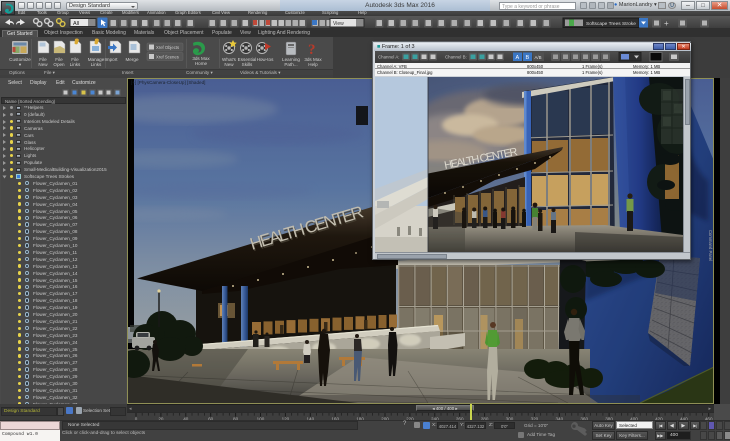  I want to click on svg-text: View, so click(338, 23).